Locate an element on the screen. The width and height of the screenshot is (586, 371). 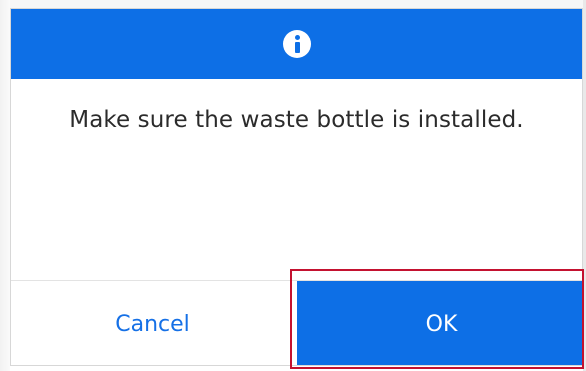
window-frame-top is located at coordinates (293, 4).